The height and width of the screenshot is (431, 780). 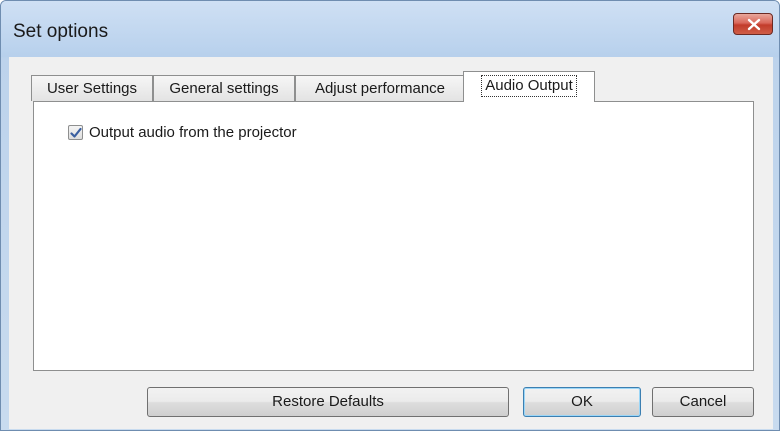 What do you see at coordinates (61, 31) in the screenshot?
I see `window-title: Set options` at bounding box center [61, 31].